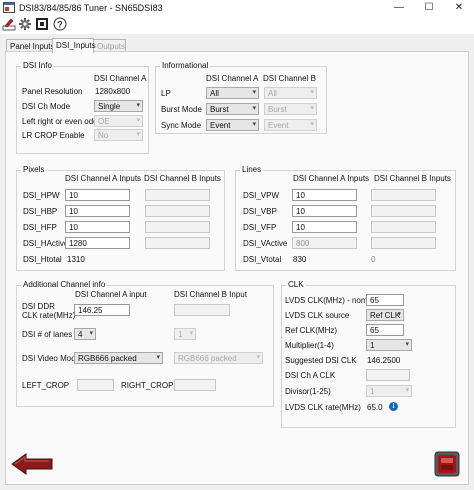 The height and width of the screenshot is (490, 474). What do you see at coordinates (9, 24) in the screenshot?
I see `edit-icon` at bounding box center [9, 24].